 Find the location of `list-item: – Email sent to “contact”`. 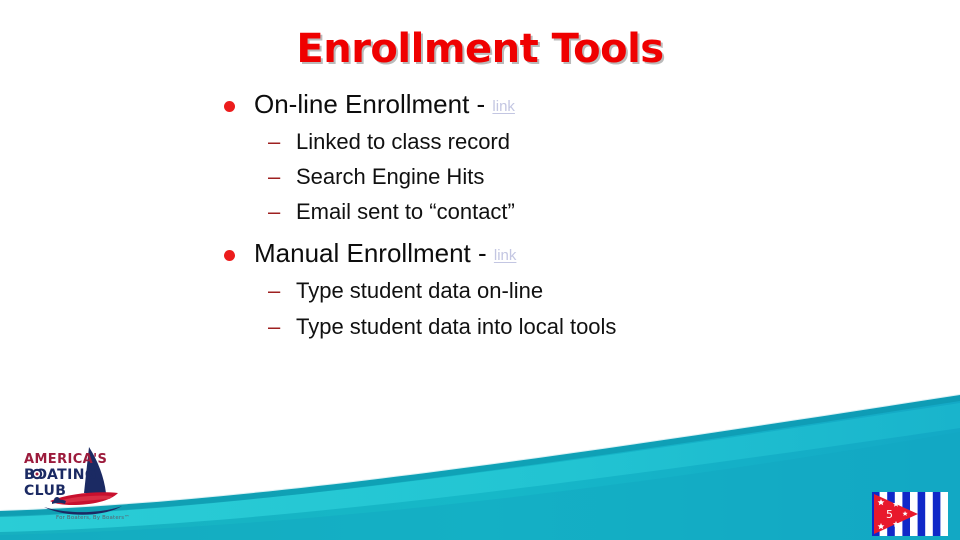

list-item: – Email sent to “contact” is located at coordinates (568, 211).